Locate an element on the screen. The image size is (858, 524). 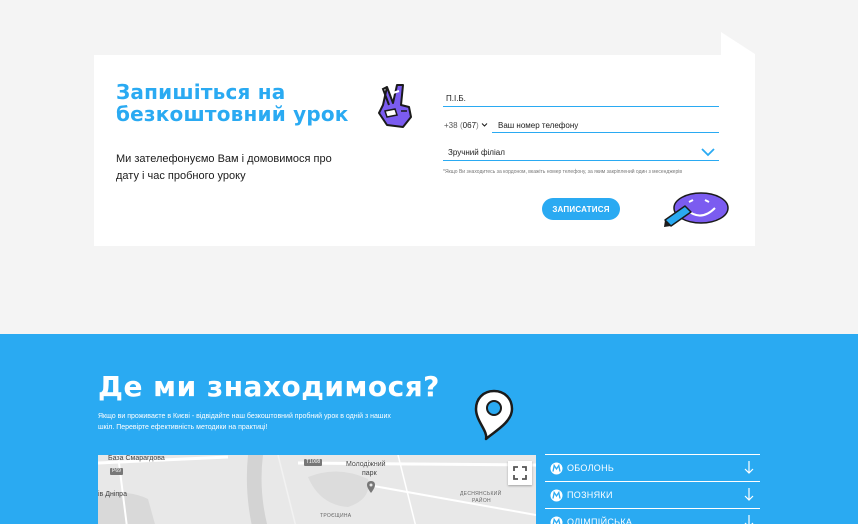
map-label-desnianskyi-2: РАЙОН is located at coordinates (481, 501).